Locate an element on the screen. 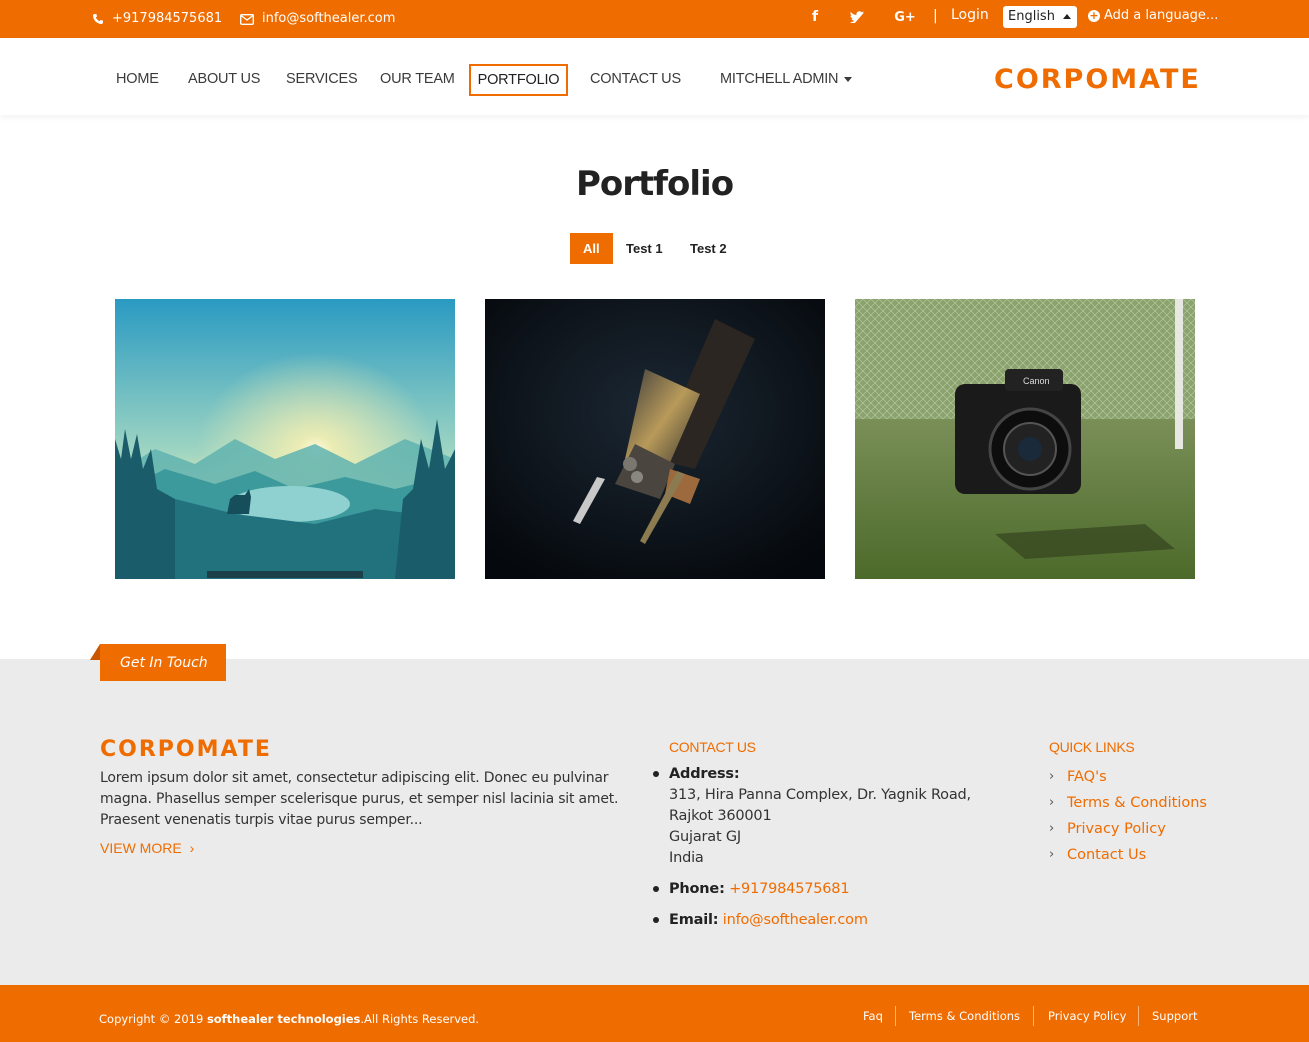  topbar-email: info@softhealer.com is located at coordinates (317, 19).